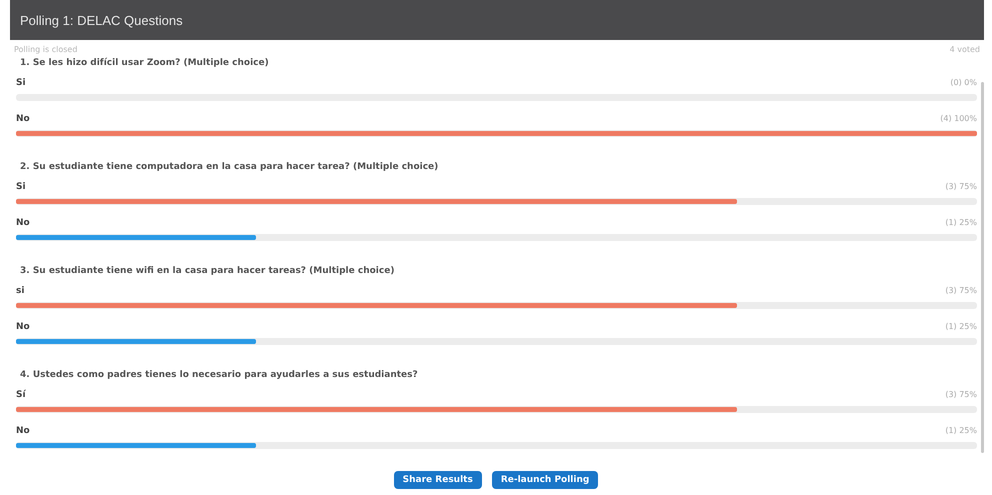  Describe the element at coordinates (229, 167) in the screenshot. I see `question-title: 2. Su estudiante tiene computadora en la casa para hacer tarea? (Multiple choice)` at that location.